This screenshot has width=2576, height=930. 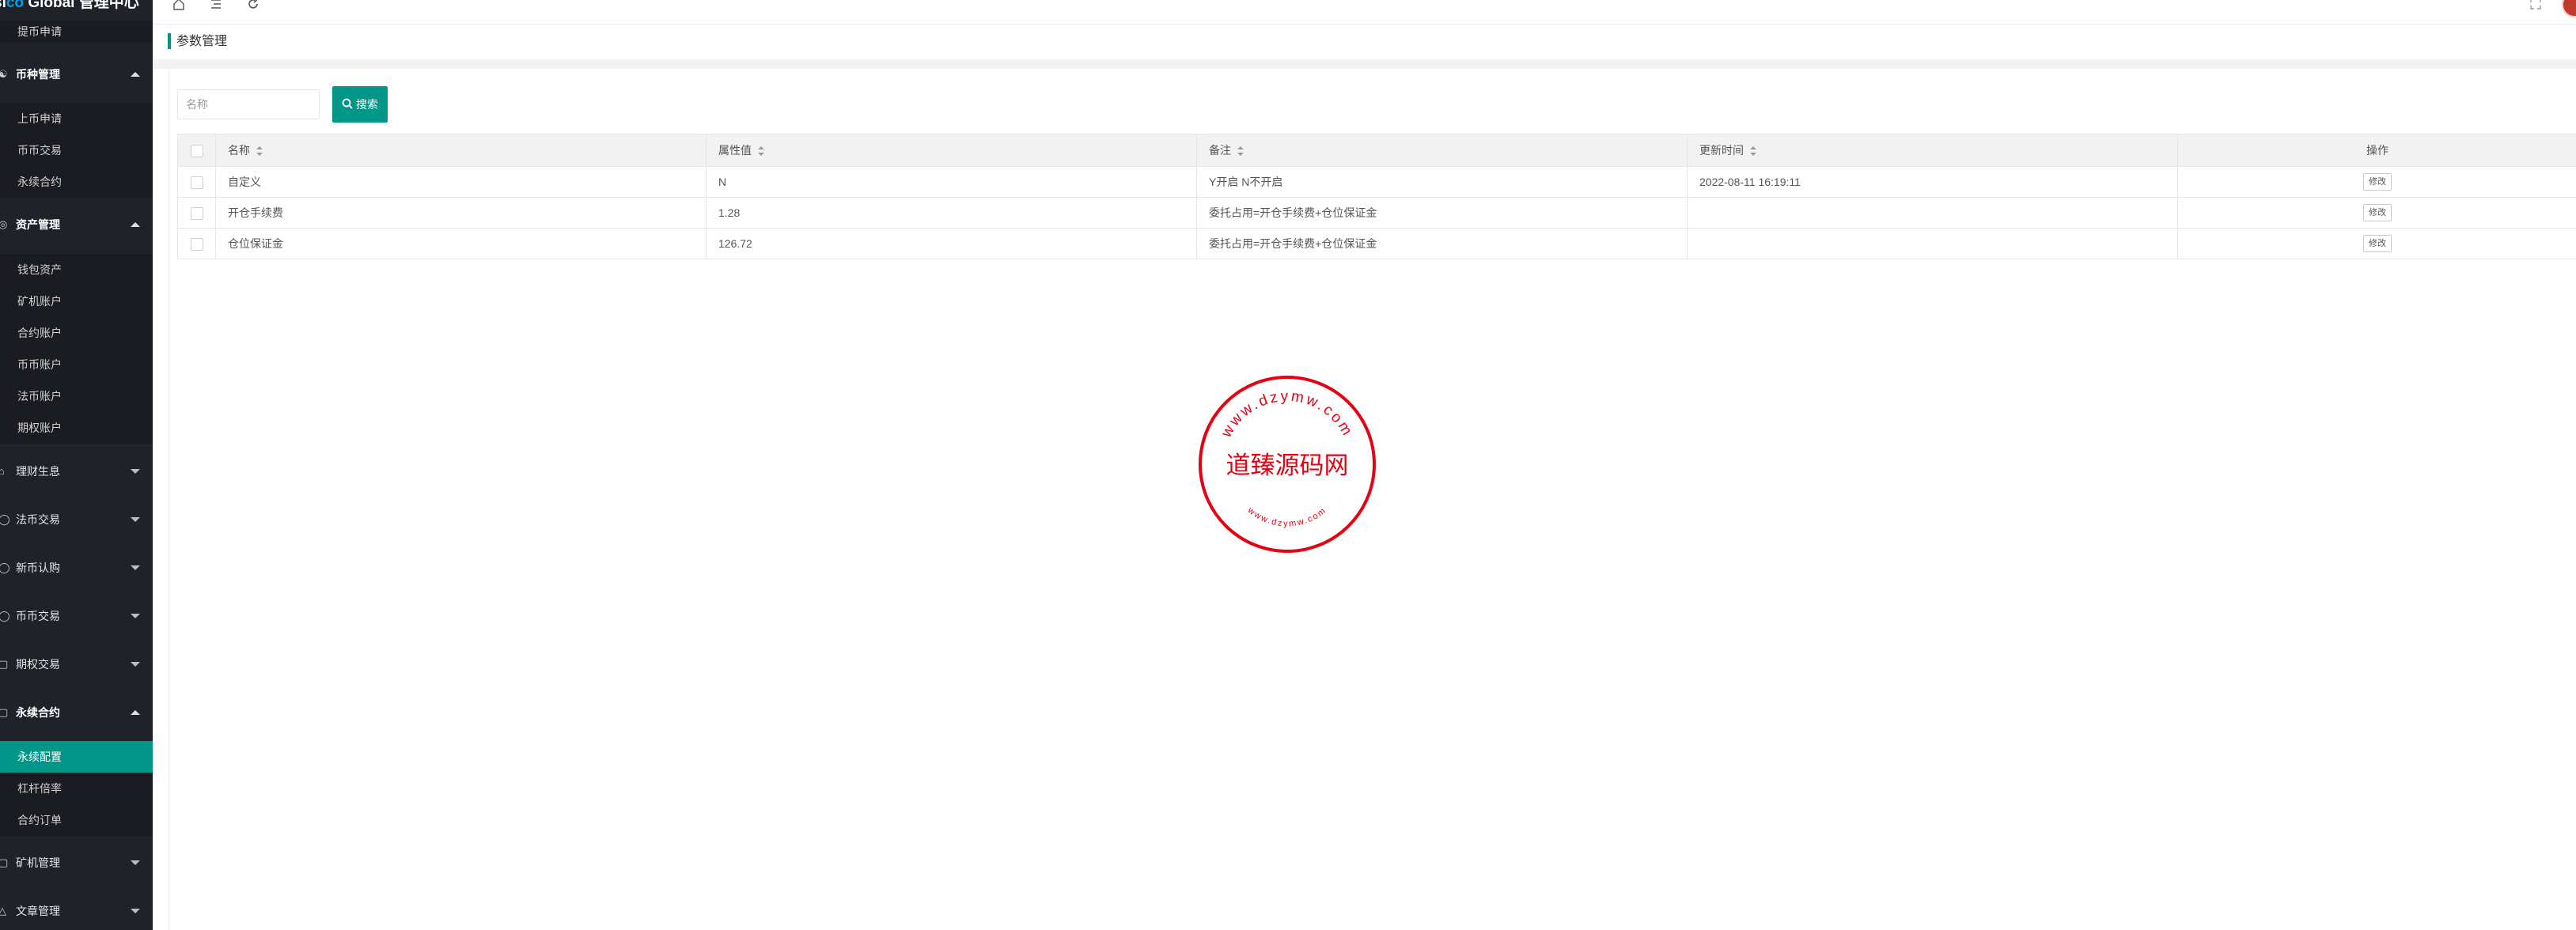 I want to click on sidebar-group-article: △ 文章管理, so click(x=76, y=908).